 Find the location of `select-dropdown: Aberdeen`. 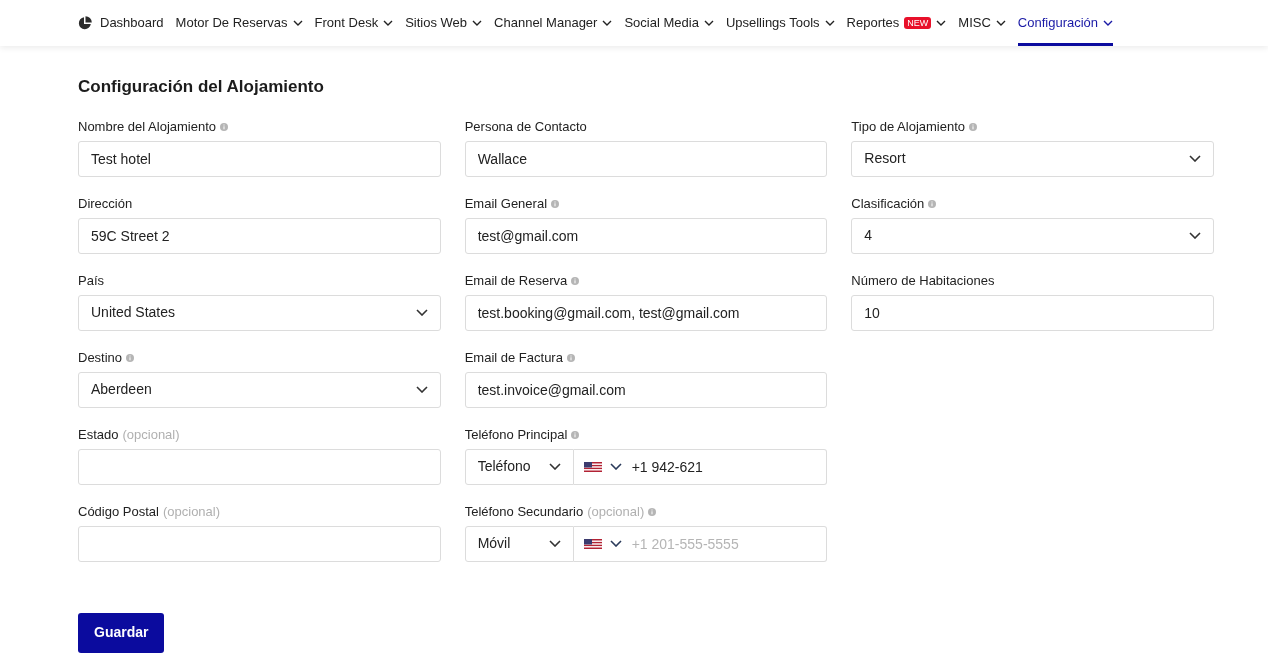

select-dropdown: Aberdeen is located at coordinates (259, 389).